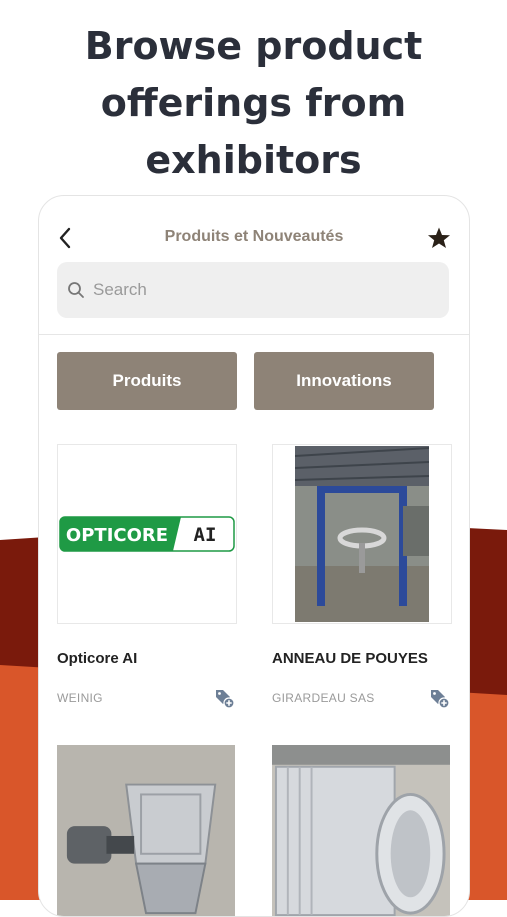 The height and width of the screenshot is (917, 507). Describe the element at coordinates (205, 535) in the screenshot. I see `svg-text: AI` at that location.